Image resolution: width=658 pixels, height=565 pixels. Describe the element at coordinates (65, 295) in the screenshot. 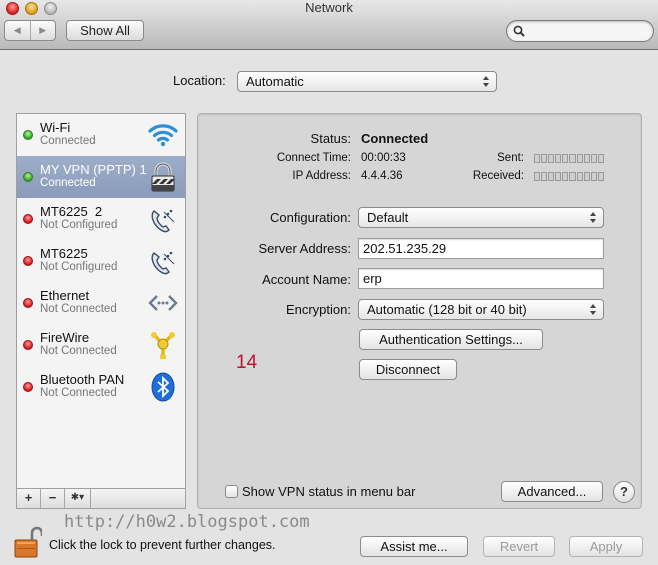

I see `service-name: Ethernet` at that location.